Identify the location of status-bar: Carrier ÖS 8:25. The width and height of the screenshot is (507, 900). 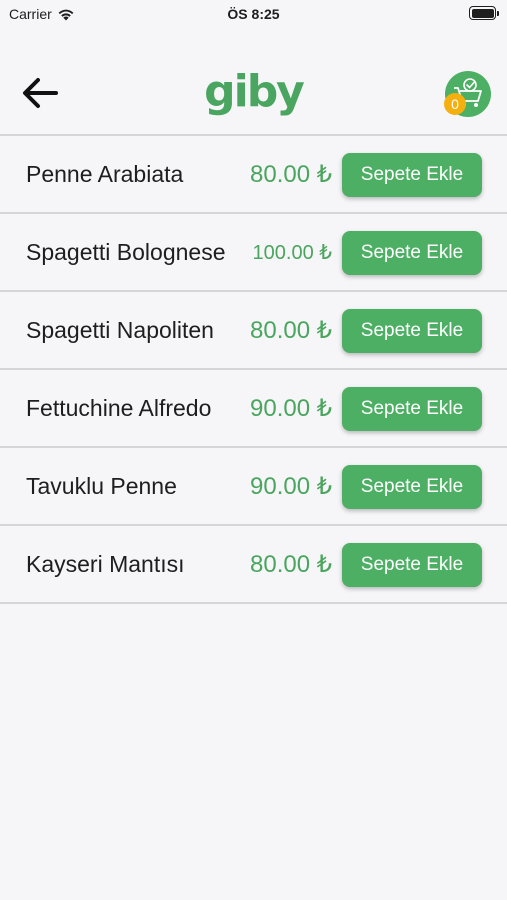
(253, 14).